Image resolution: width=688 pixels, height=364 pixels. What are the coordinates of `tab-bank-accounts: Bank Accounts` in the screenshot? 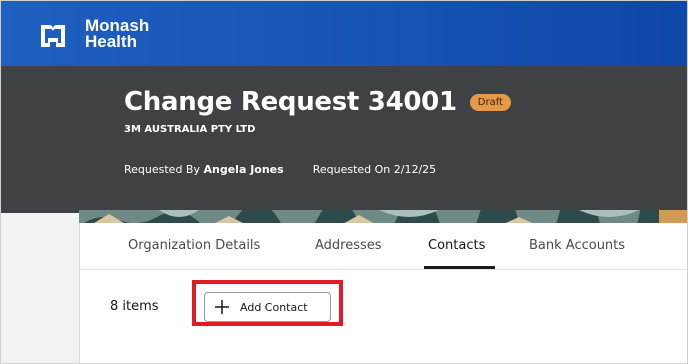 It's located at (577, 245).